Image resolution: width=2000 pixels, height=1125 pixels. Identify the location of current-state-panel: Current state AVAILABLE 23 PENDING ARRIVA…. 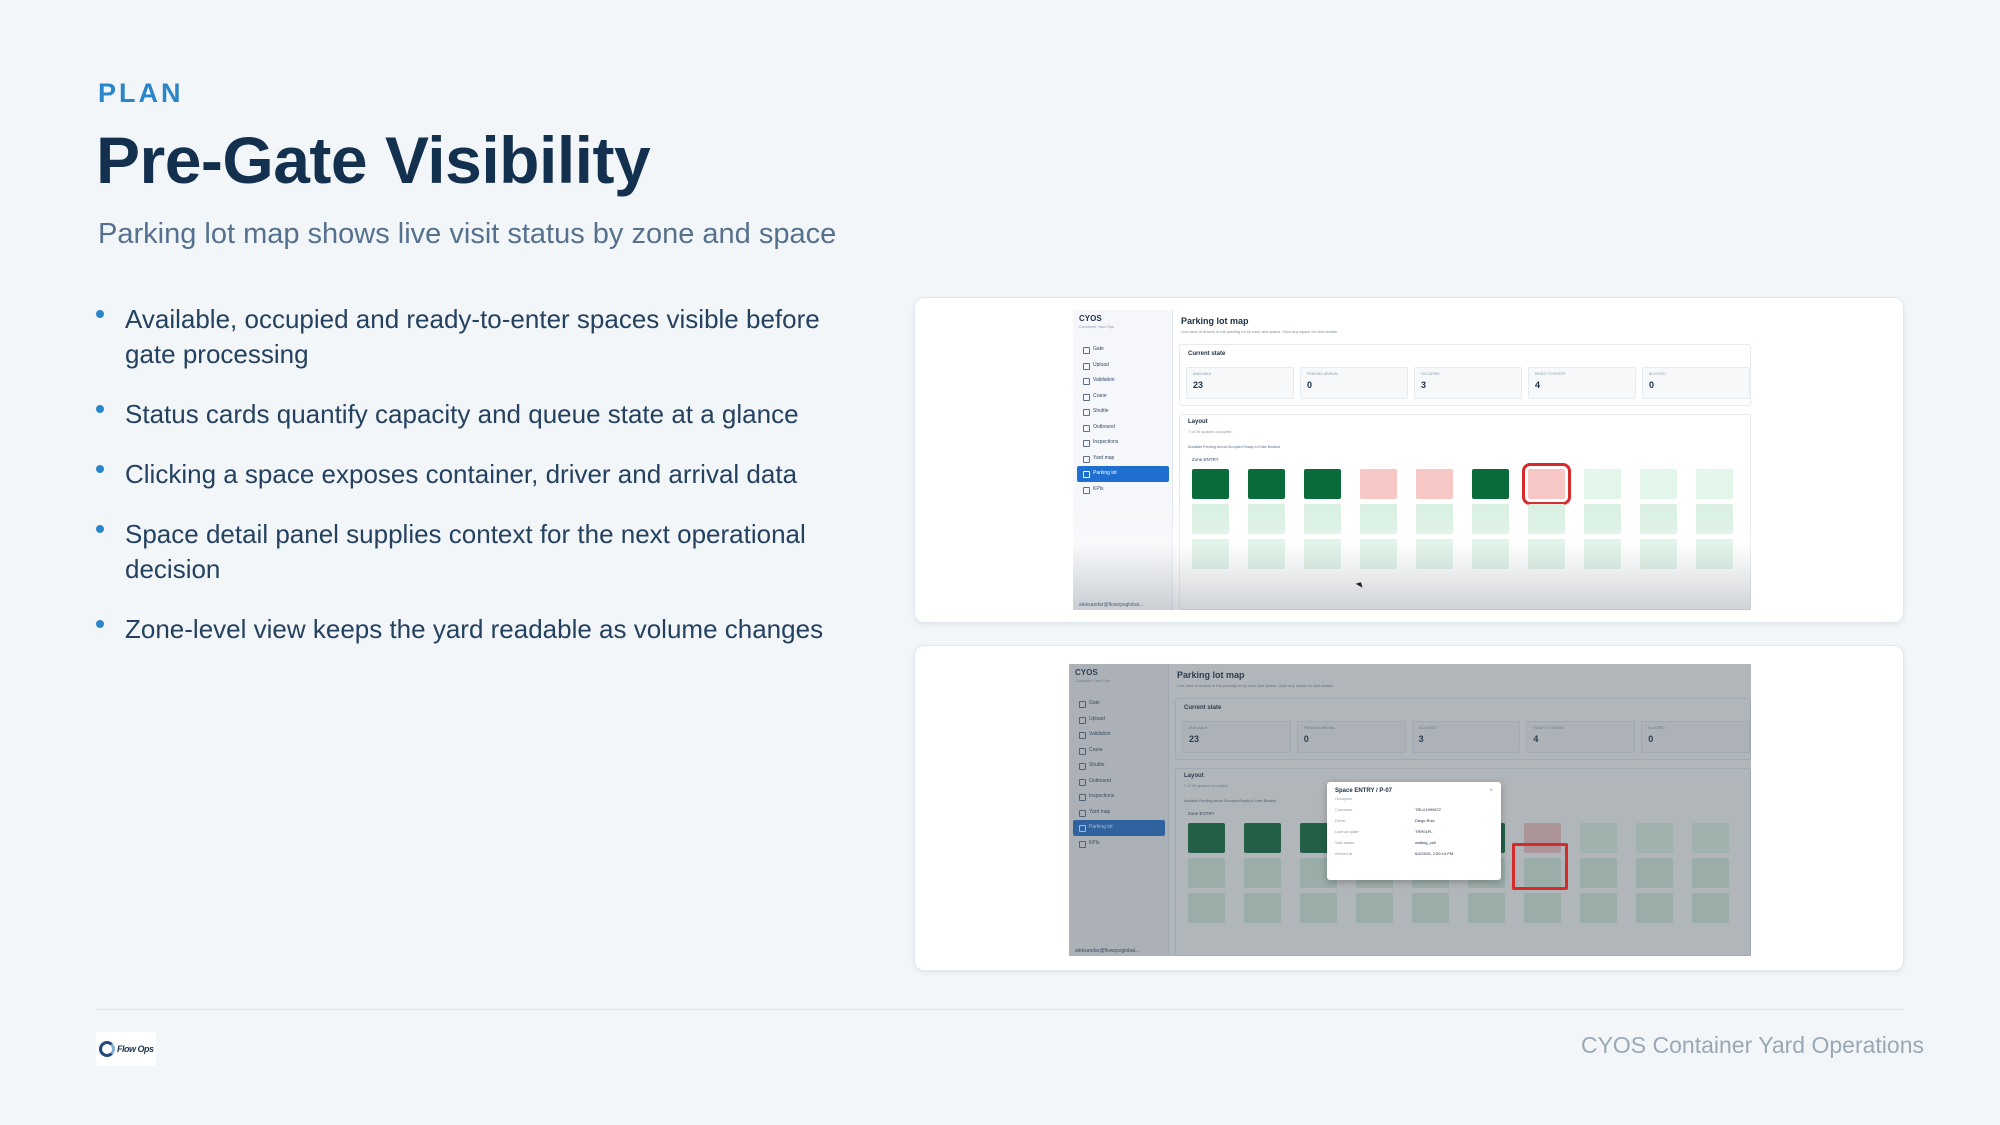
(1465, 375).